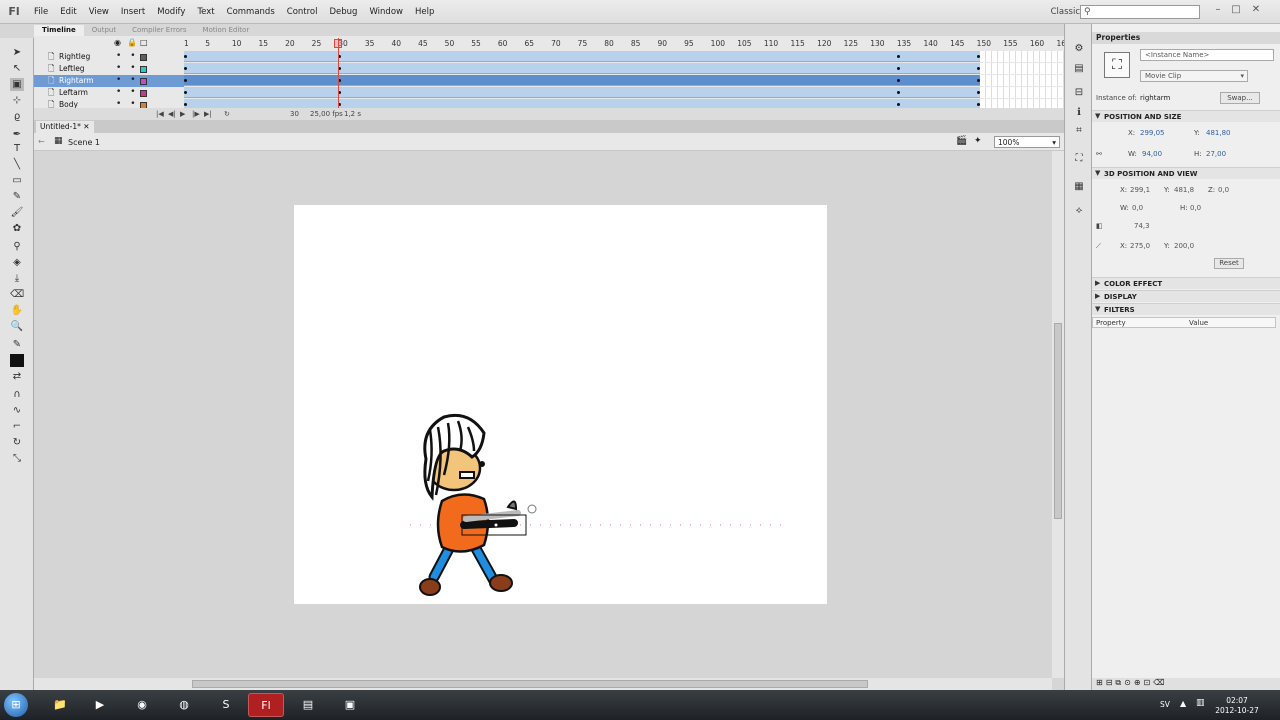  Describe the element at coordinates (344, 12) in the screenshot. I see `menu-debug: Debug` at that location.